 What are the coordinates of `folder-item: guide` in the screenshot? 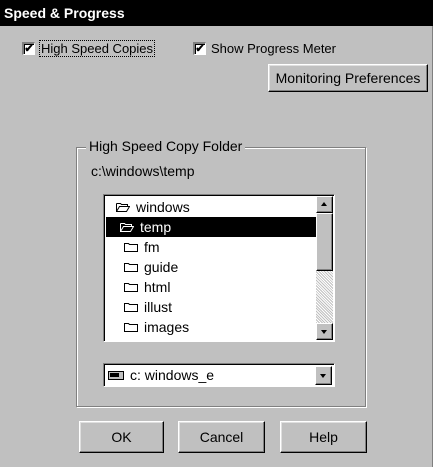 It's located at (212, 267).